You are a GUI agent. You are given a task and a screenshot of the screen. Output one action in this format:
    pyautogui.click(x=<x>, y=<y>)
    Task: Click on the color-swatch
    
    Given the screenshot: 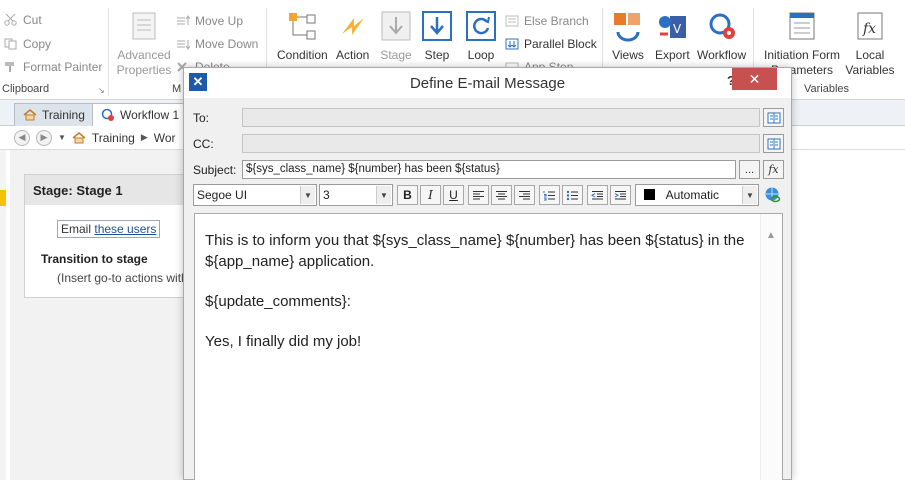 What is the action you would take?
    pyautogui.click(x=649, y=194)
    